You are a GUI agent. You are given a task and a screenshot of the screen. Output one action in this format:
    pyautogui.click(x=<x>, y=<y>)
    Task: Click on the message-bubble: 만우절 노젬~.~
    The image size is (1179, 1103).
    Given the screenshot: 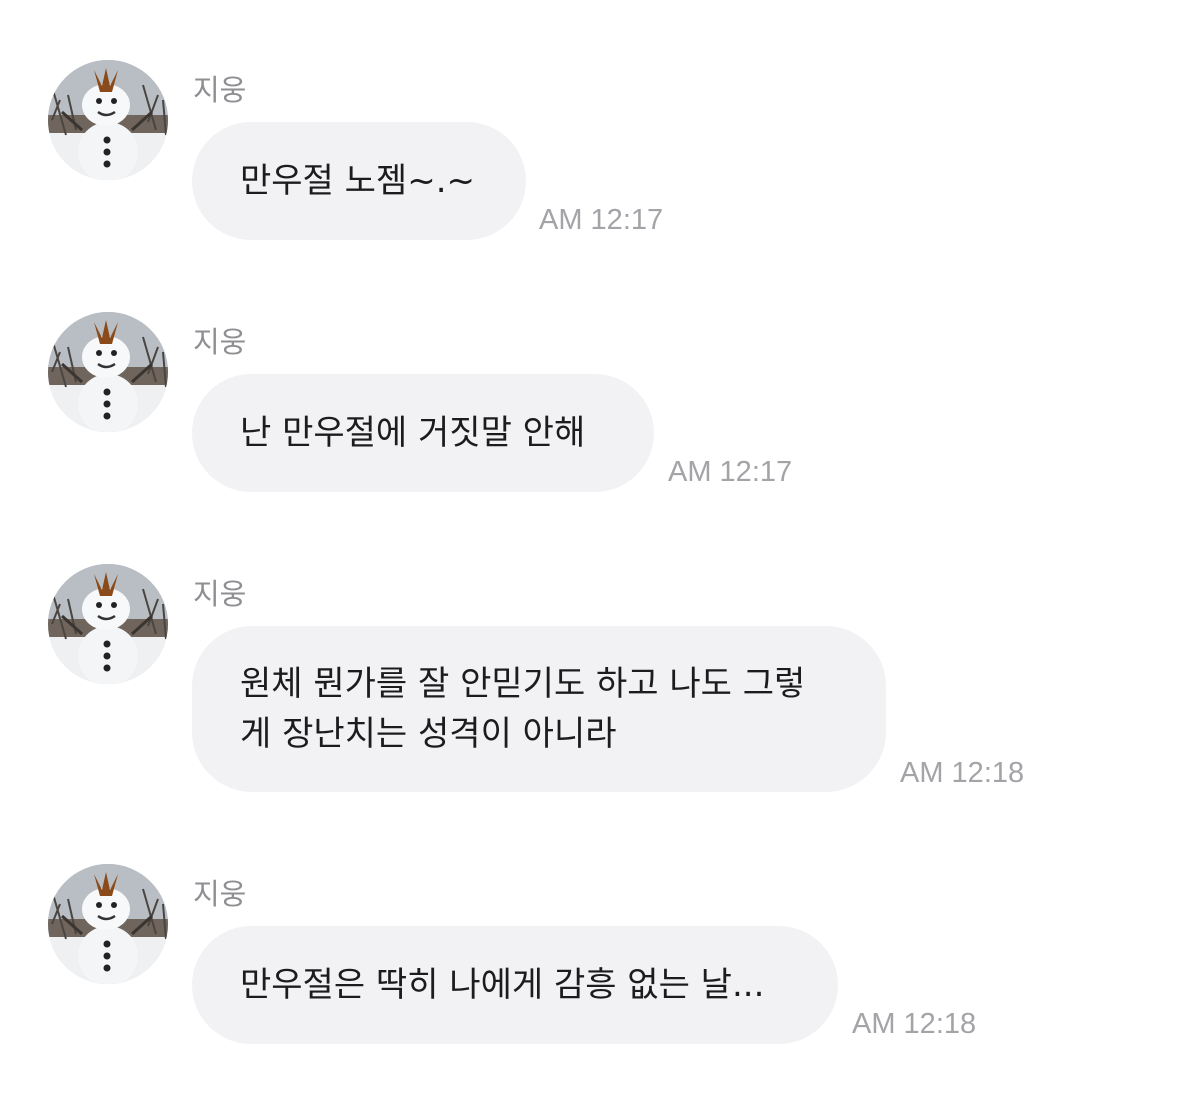 What is the action you would take?
    pyautogui.click(x=359, y=181)
    